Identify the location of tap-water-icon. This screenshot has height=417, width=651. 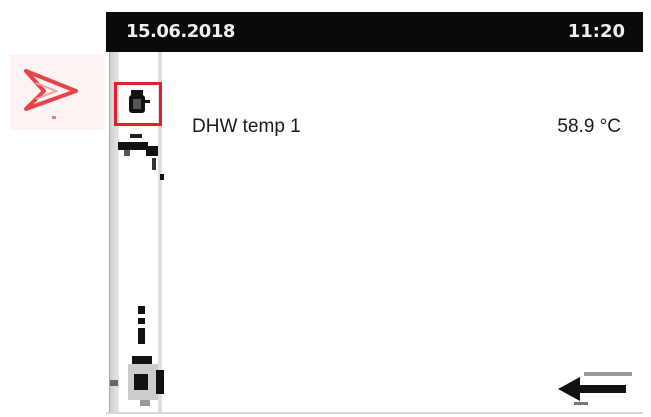
(142, 157).